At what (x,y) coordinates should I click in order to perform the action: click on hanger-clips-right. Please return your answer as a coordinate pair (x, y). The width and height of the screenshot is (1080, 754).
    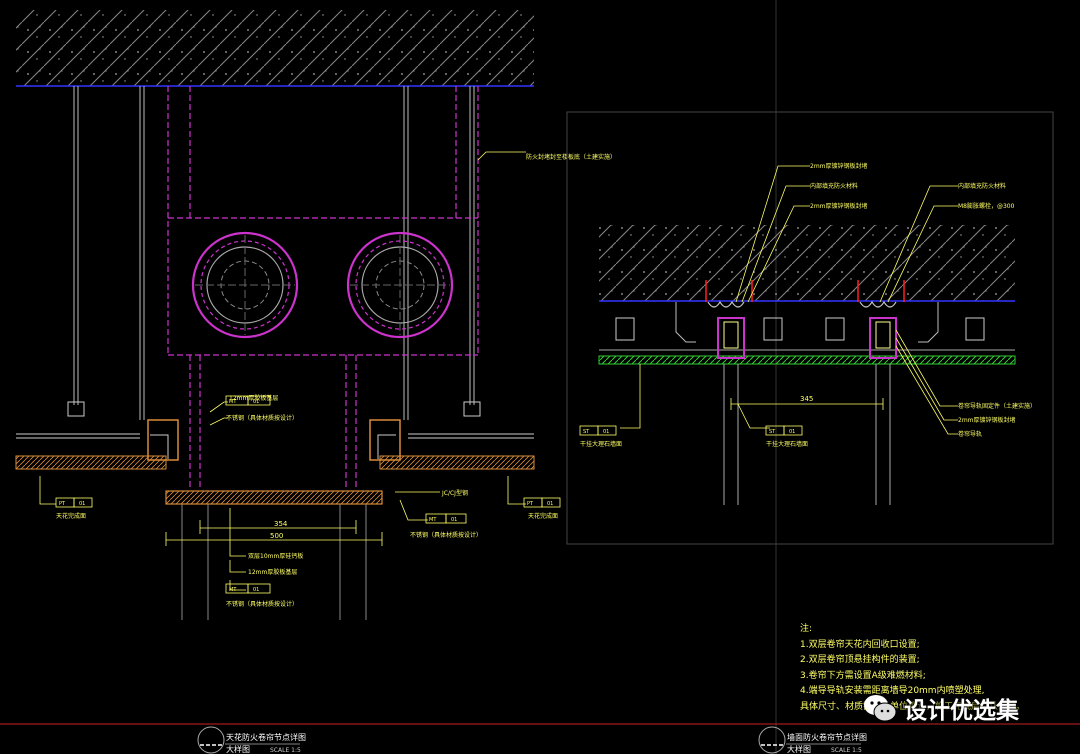
    Looking at the image, I should click on (807, 326).